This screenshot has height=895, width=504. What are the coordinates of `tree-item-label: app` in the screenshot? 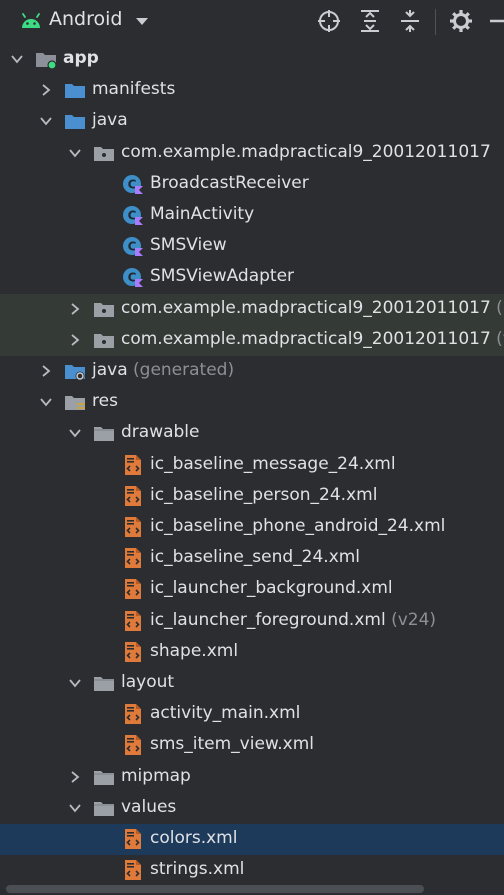 It's located at (81, 58).